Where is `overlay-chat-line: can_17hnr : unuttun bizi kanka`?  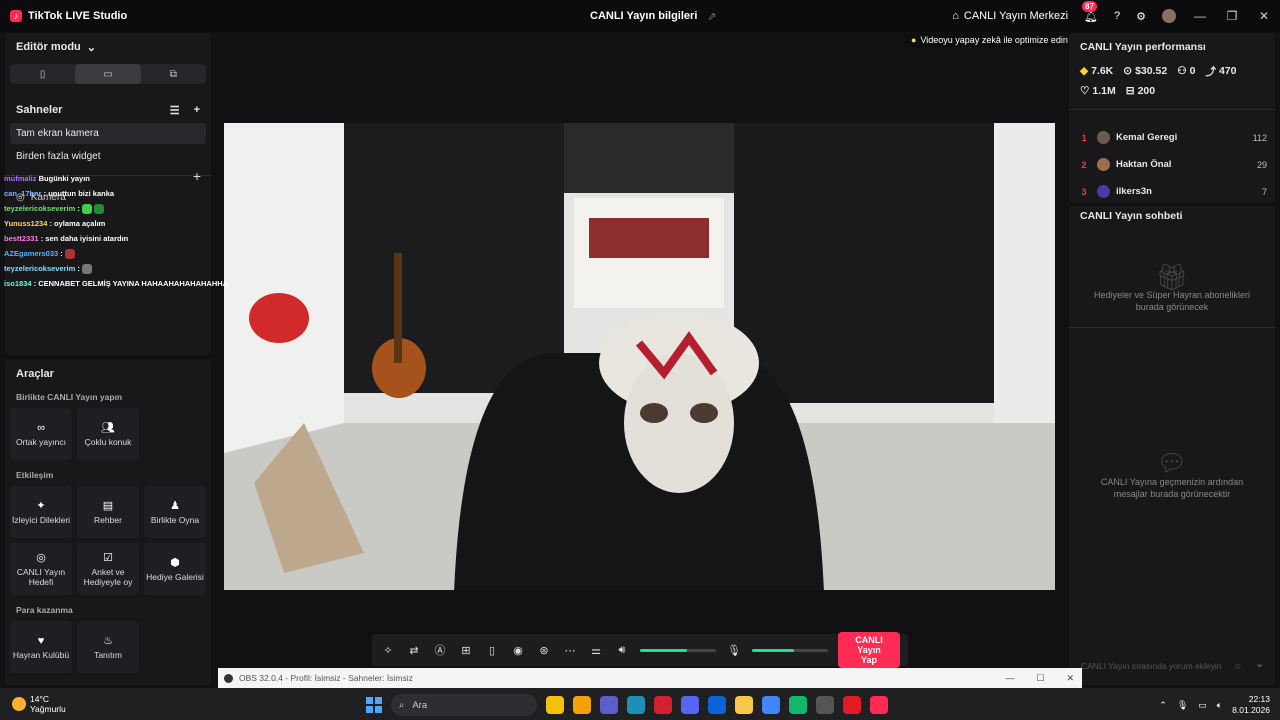
overlay-chat-line: can_17hnr : unuttun bizi kanka is located at coordinates (59, 193).